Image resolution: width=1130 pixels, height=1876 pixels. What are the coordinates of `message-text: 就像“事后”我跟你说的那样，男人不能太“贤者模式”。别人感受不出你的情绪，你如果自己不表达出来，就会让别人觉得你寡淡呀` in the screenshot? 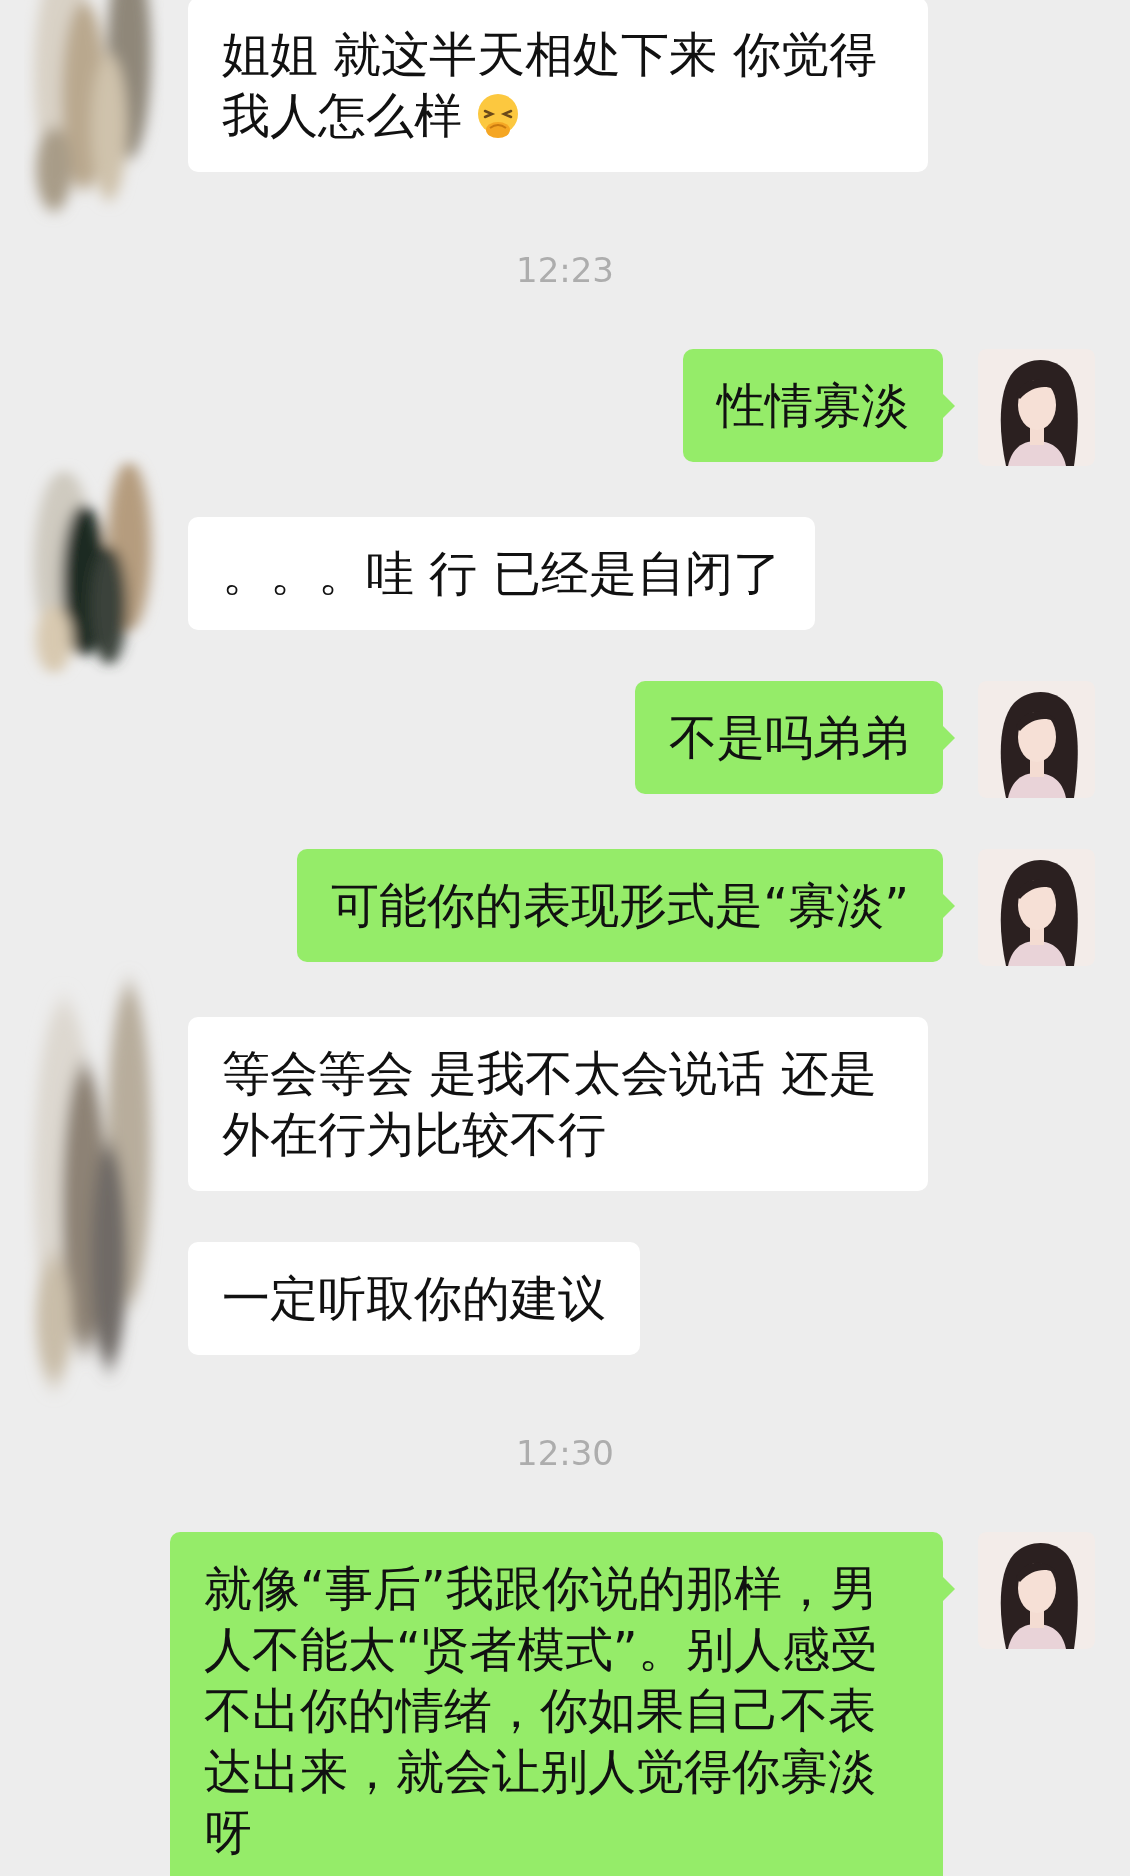 It's located at (541, 1710).